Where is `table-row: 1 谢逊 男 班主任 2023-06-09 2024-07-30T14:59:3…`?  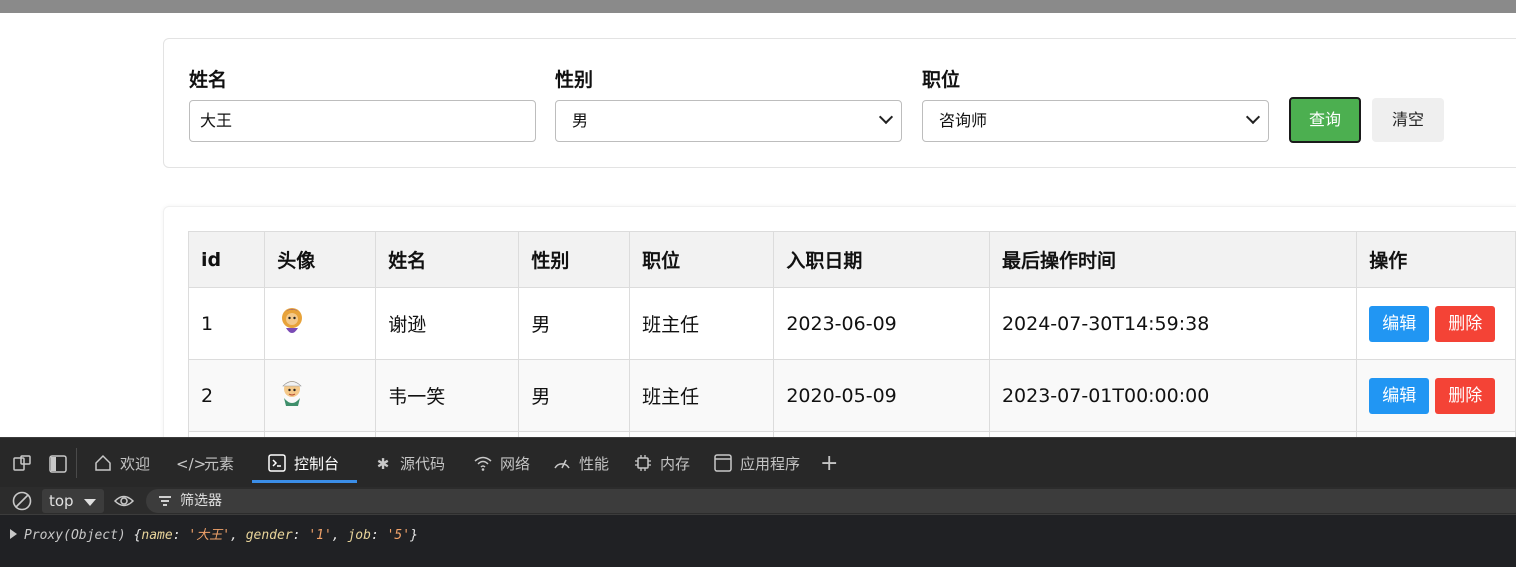 table-row: 1 谢逊 男 班主任 2023-06-09 2024-07-30T14:59:3… is located at coordinates (851, 323).